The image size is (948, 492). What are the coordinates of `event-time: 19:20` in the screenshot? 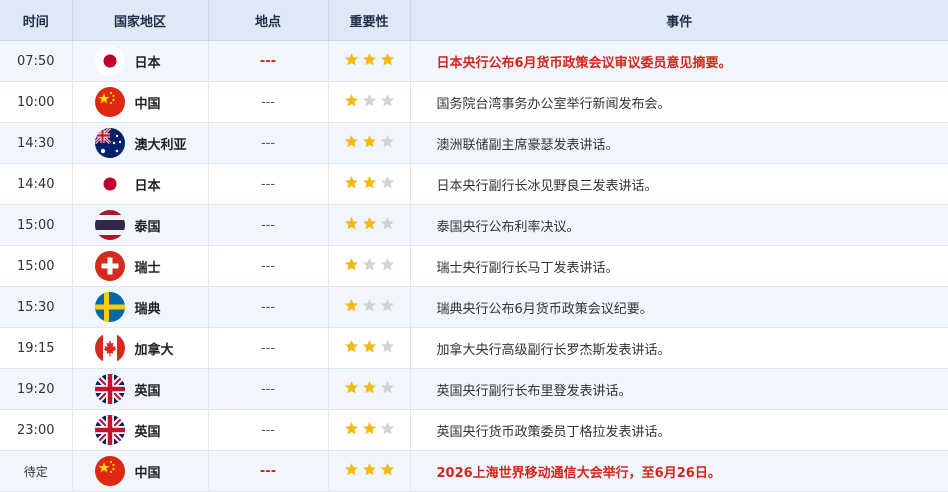 It's located at (36, 389).